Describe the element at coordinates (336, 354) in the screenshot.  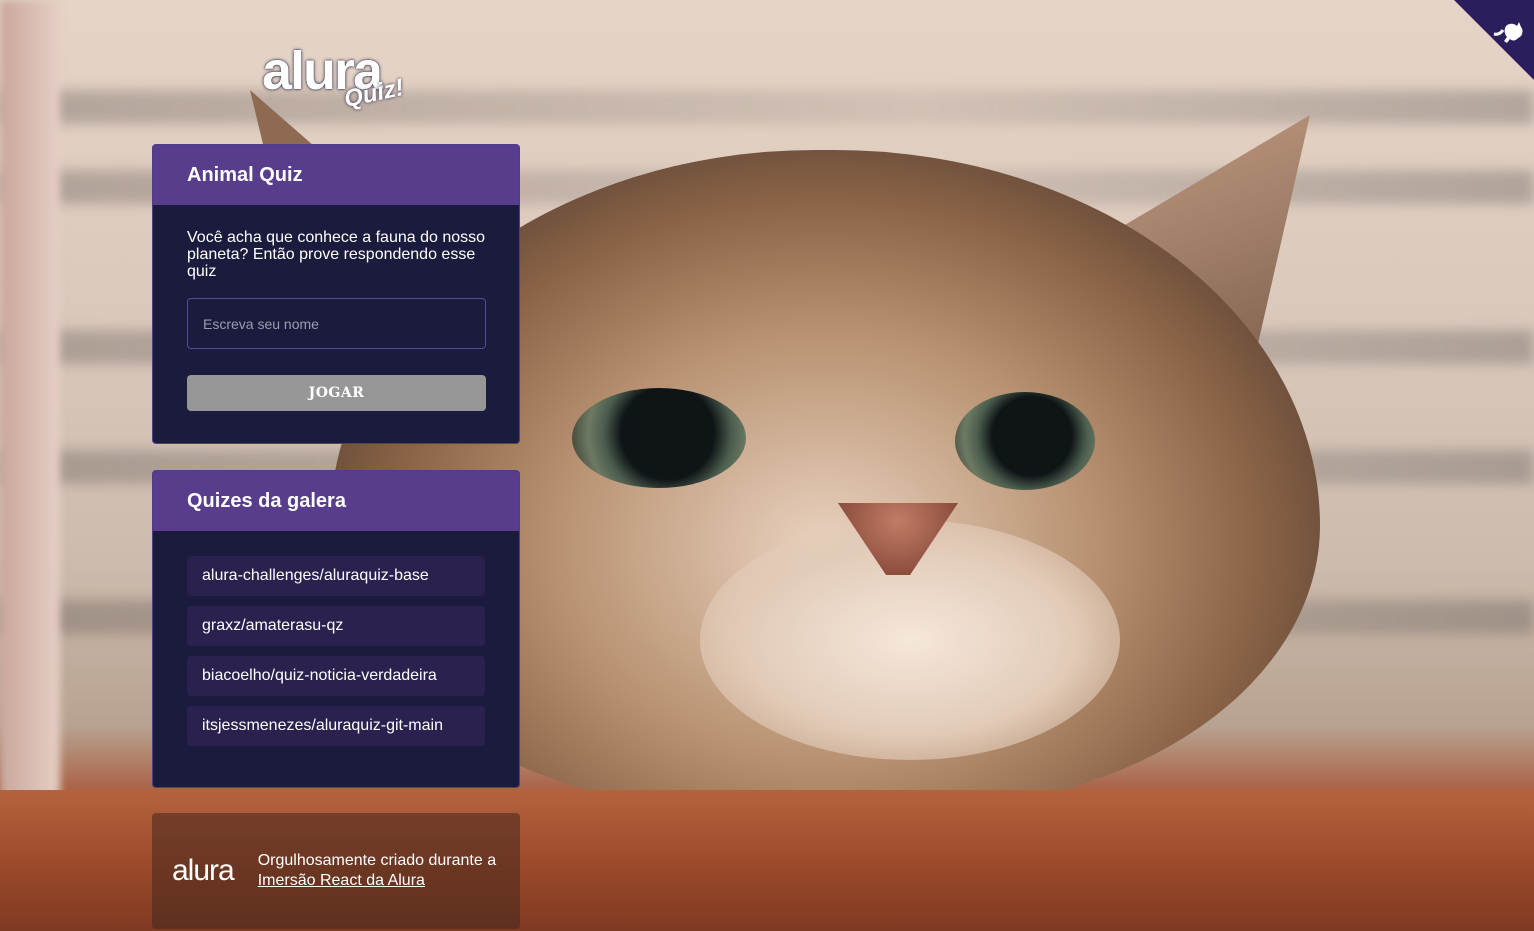
I see `name-form: JOGAR` at that location.